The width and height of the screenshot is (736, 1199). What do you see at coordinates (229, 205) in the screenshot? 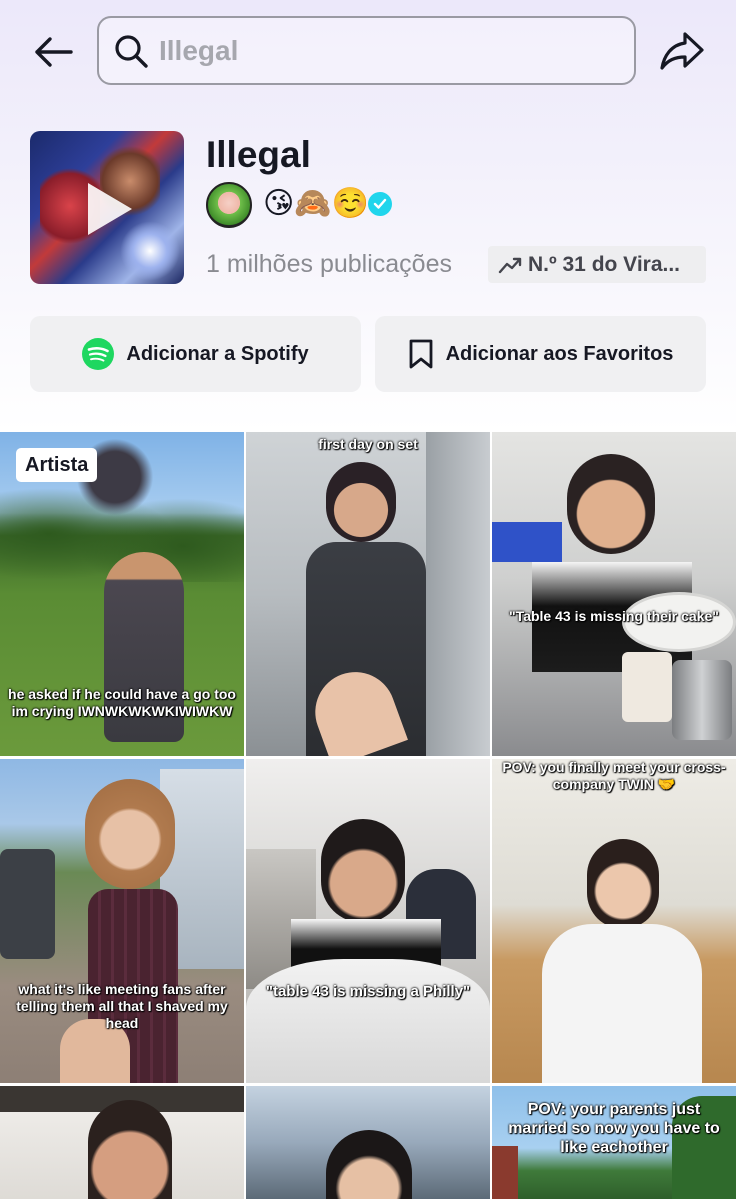
I see `artist-avatar` at bounding box center [229, 205].